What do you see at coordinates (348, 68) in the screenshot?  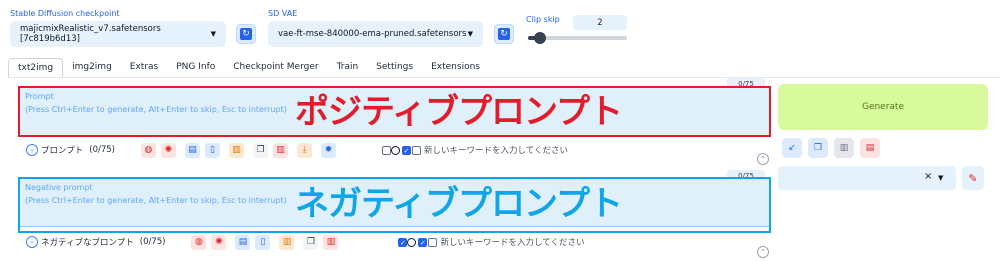 I see `tab-train: Train` at bounding box center [348, 68].